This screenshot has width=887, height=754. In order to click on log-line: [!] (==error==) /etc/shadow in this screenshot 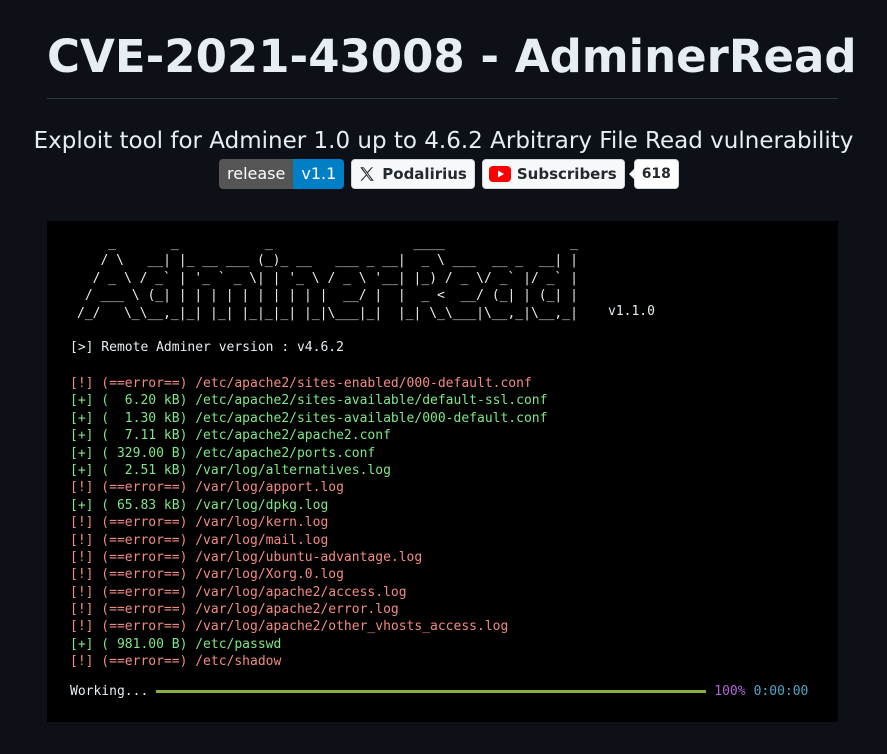, I will do `click(176, 662)`.